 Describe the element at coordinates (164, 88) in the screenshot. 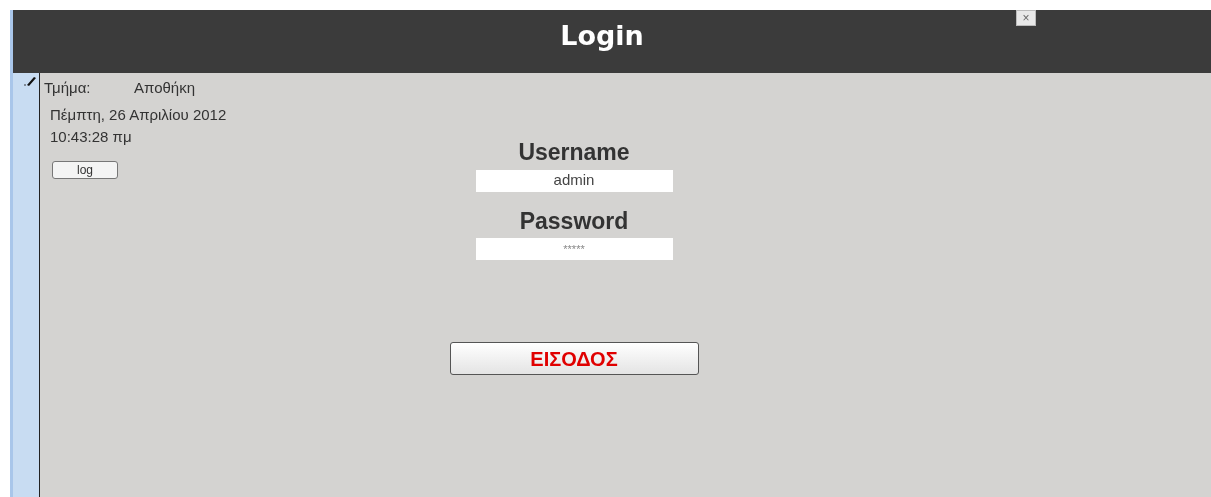

I see `department-value: Αποθήκη` at that location.